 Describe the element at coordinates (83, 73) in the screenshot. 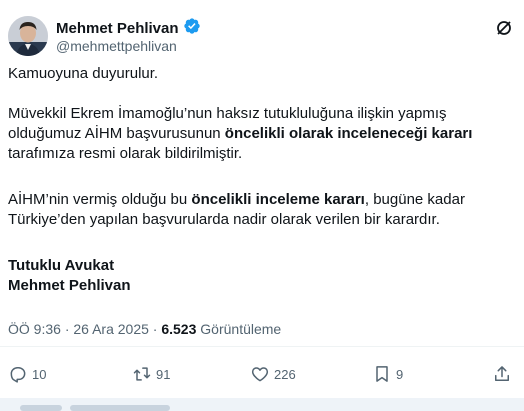

I see `tweet-paragraph-1: Kamuoyuna duyurulur.` at that location.